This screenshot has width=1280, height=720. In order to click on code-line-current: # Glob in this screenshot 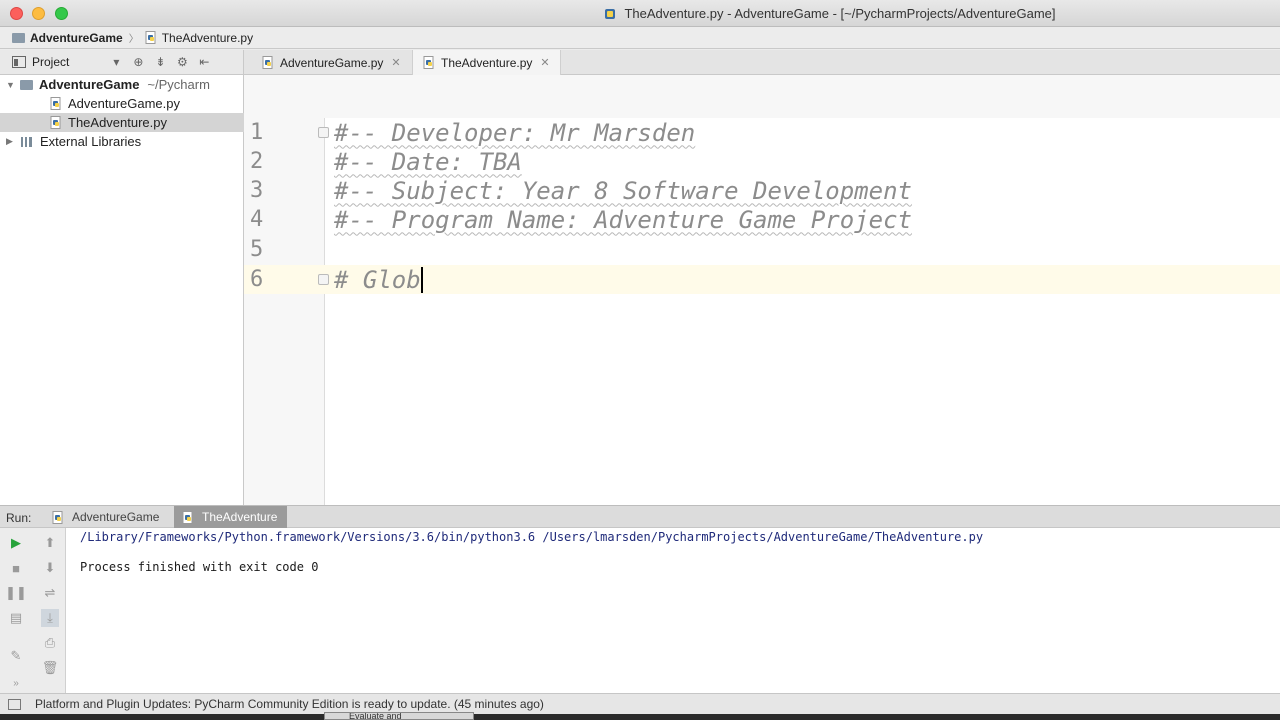, I will do `click(378, 279)`.